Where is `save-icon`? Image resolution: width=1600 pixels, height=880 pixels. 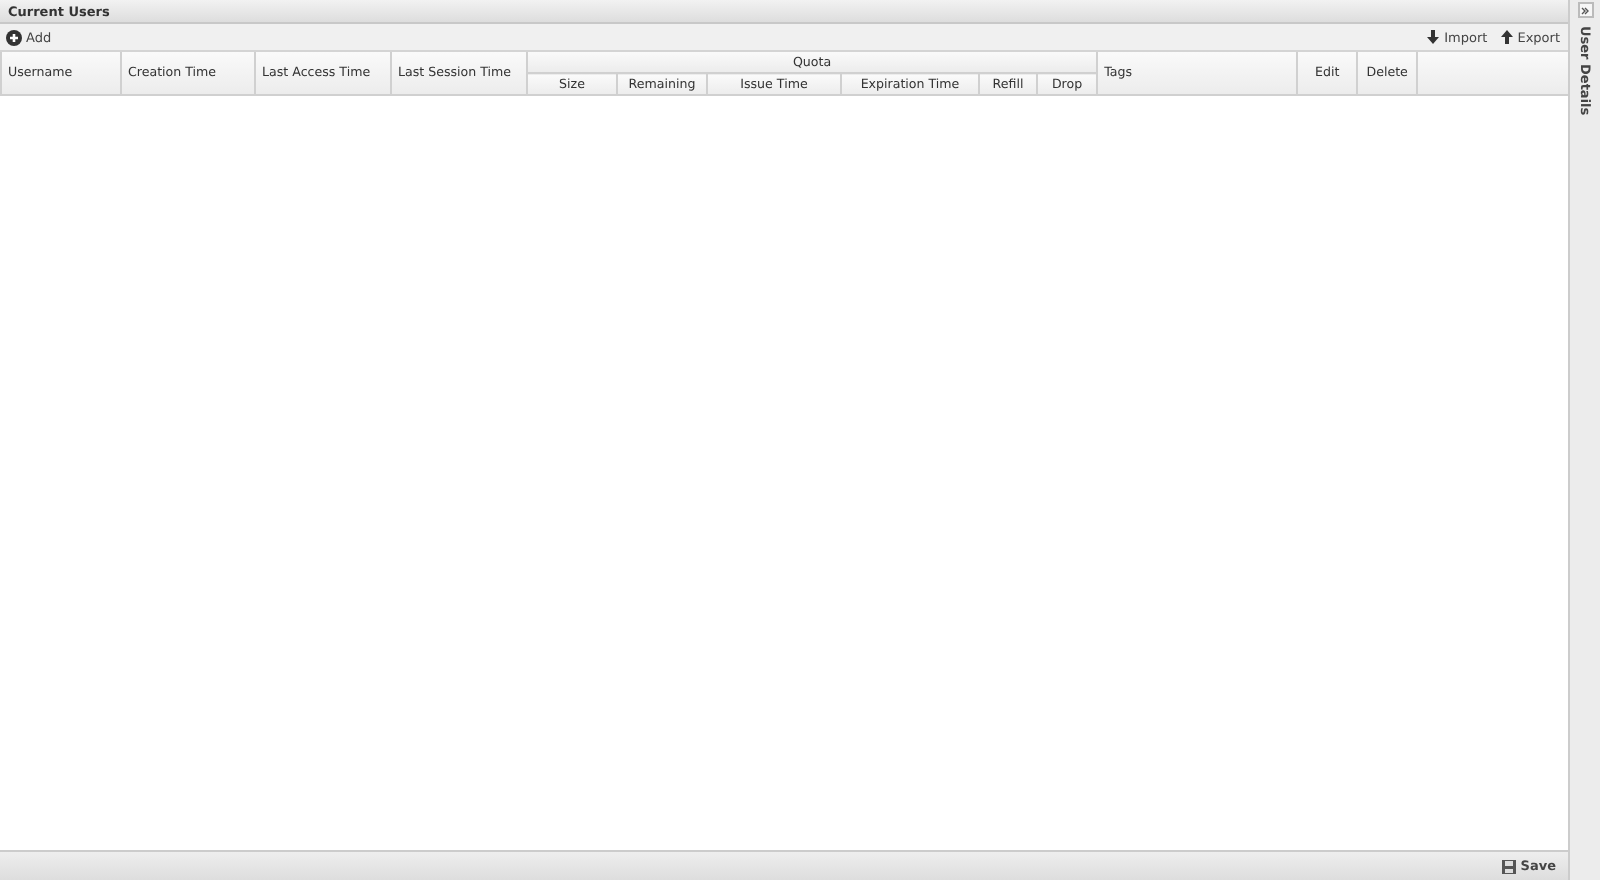
save-icon is located at coordinates (1509, 866).